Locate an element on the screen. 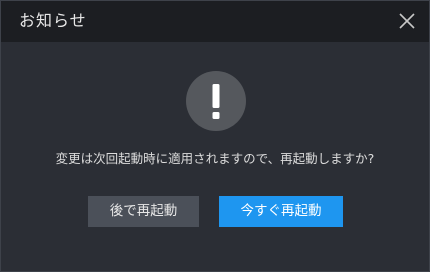 This screenshot has height=272, width=430. restart-later-button: 後で再起動 is located at coordinates (143, 211).